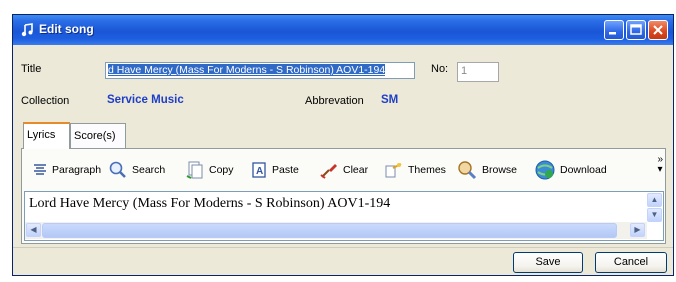 Image resolution: width=676 pixels, height=282 pixels. Describe the element at coordinates (145, 100) in the screenshot. I see `collection-value: Service Music` at that location.